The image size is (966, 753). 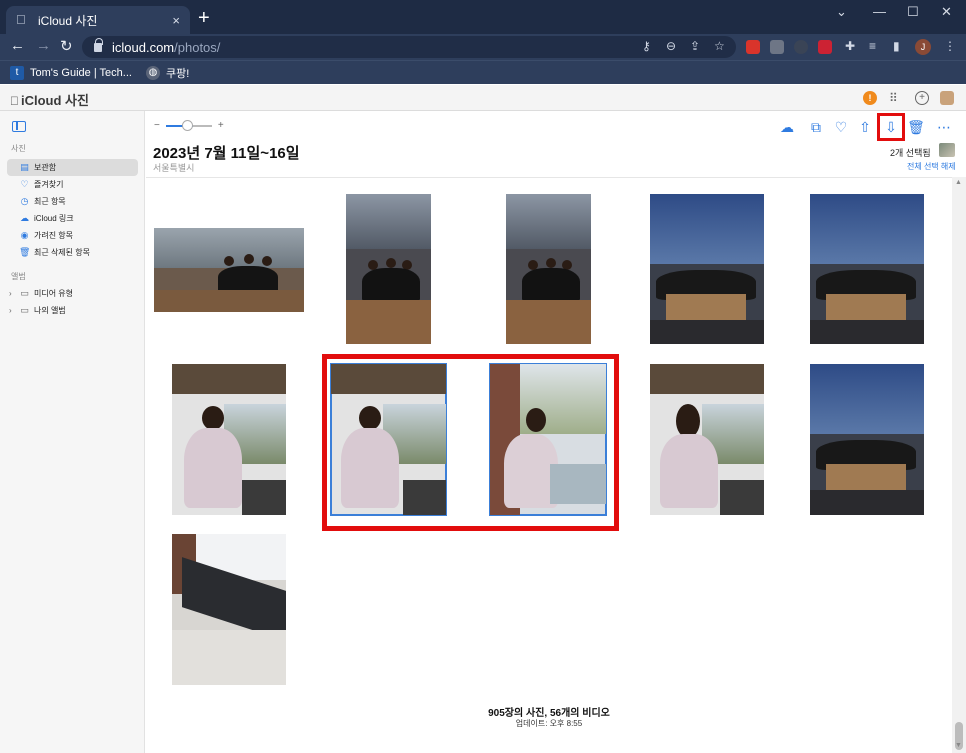 What do you see at coordinates (947, 150) in the screenshot?
I see `selection-thumbnail` at bounding box center [947, 150].